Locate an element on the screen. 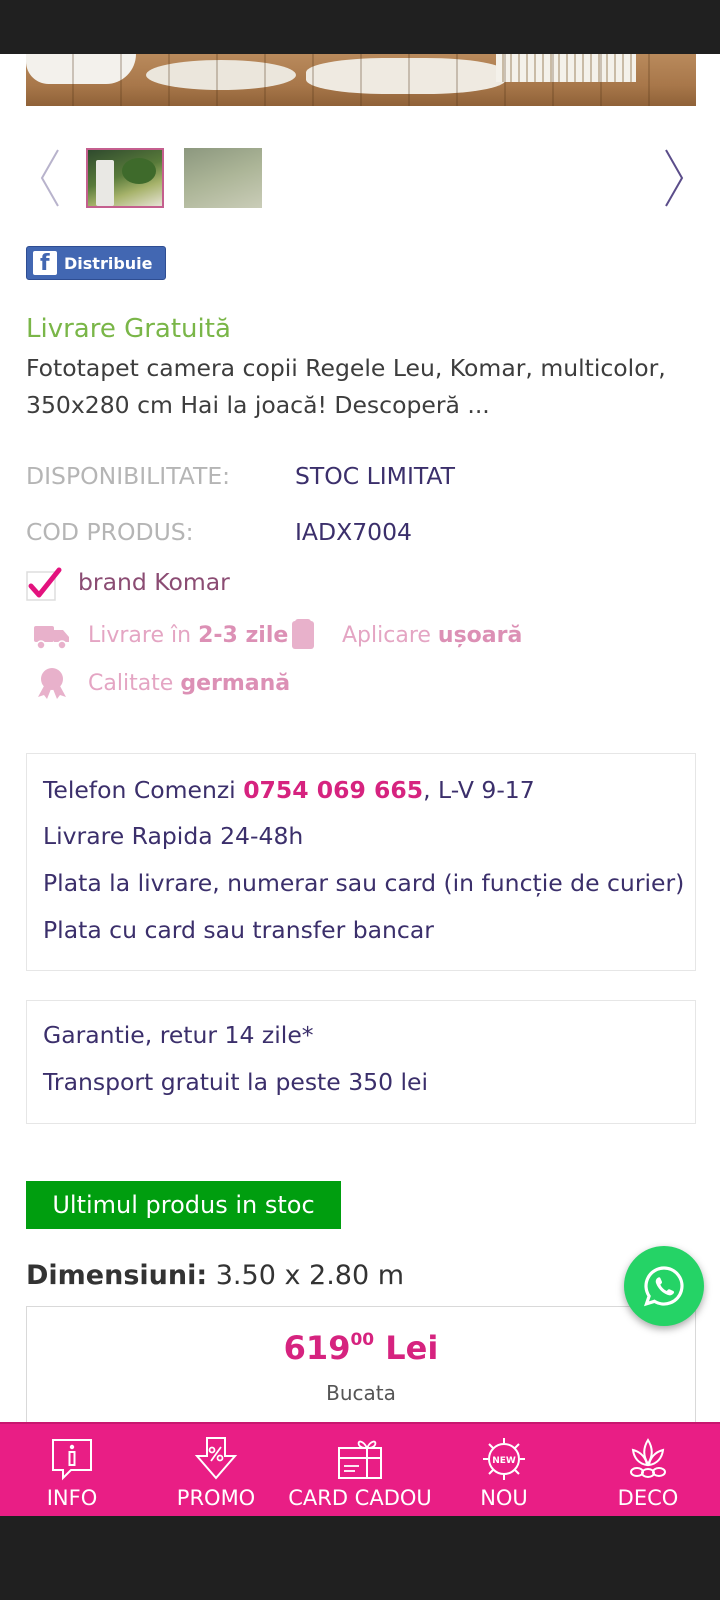  dimensions: Dimensiuni: 3.50 x 2.80 m is located at coordinates (215, 1275).